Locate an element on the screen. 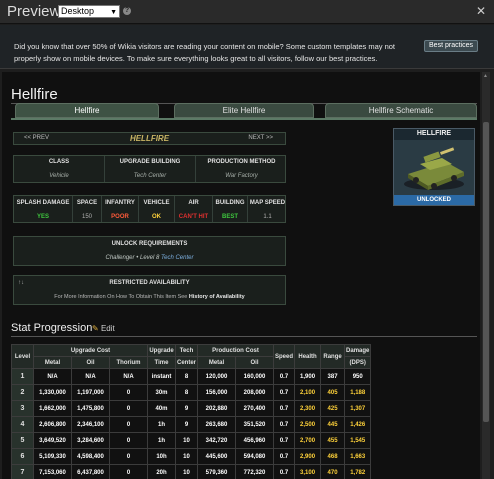  vehicle-value: OK is located at coordinates (156, 217).